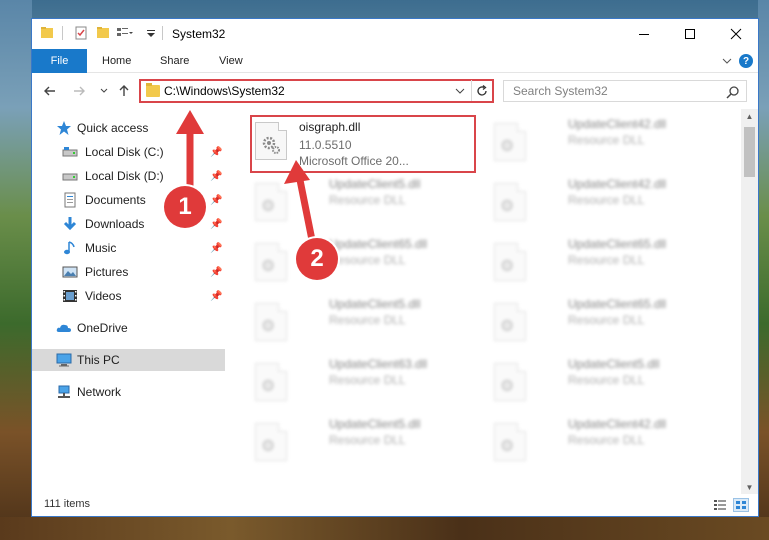  What do you see at coordinates (375, 424) in the screenshot?
I see `file-name: UpdateClient5.dll` at bounding box center [375, 424].